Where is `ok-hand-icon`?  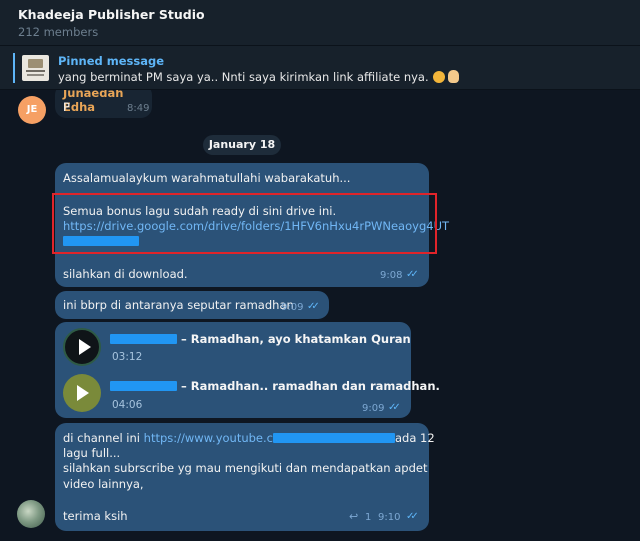 ok-hand-icon is located at coordinates (453, 76).